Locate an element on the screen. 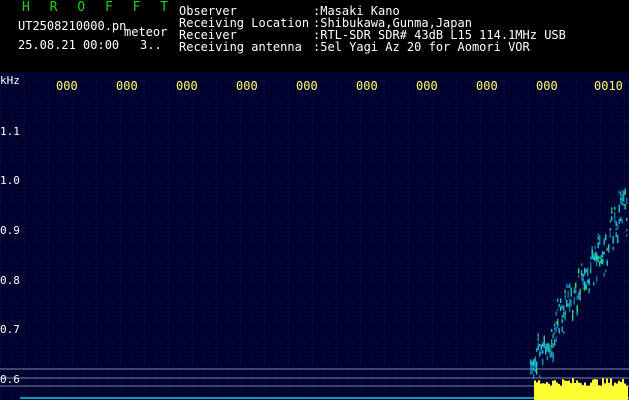 Image resolution: width=629 pixels, height=400 pixels. detection-count: 3.. is located at coordinates (151, 45).